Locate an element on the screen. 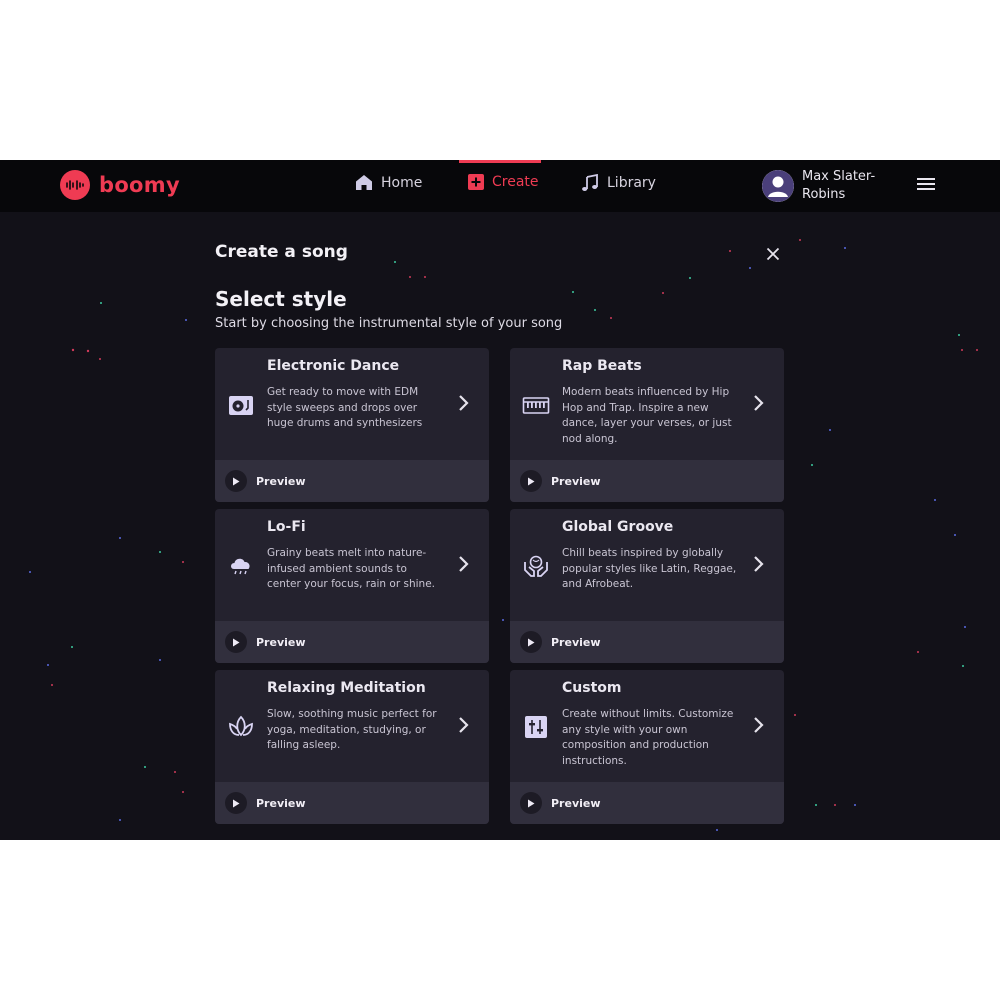 The width and height of the screenshot is (1000, 1000). section-title: Select style is located at coordinates (281, 299).